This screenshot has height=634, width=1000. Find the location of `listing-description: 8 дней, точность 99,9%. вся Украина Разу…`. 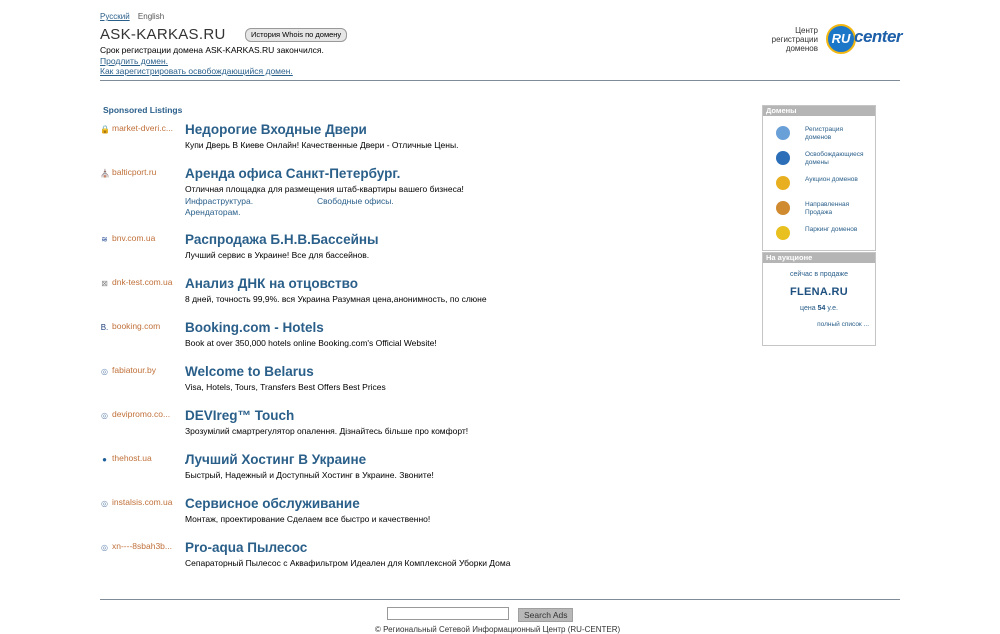

listing-description: 8 дней, точность 99,9%. вся Украина Разу… is located at coordinates (336, 299).